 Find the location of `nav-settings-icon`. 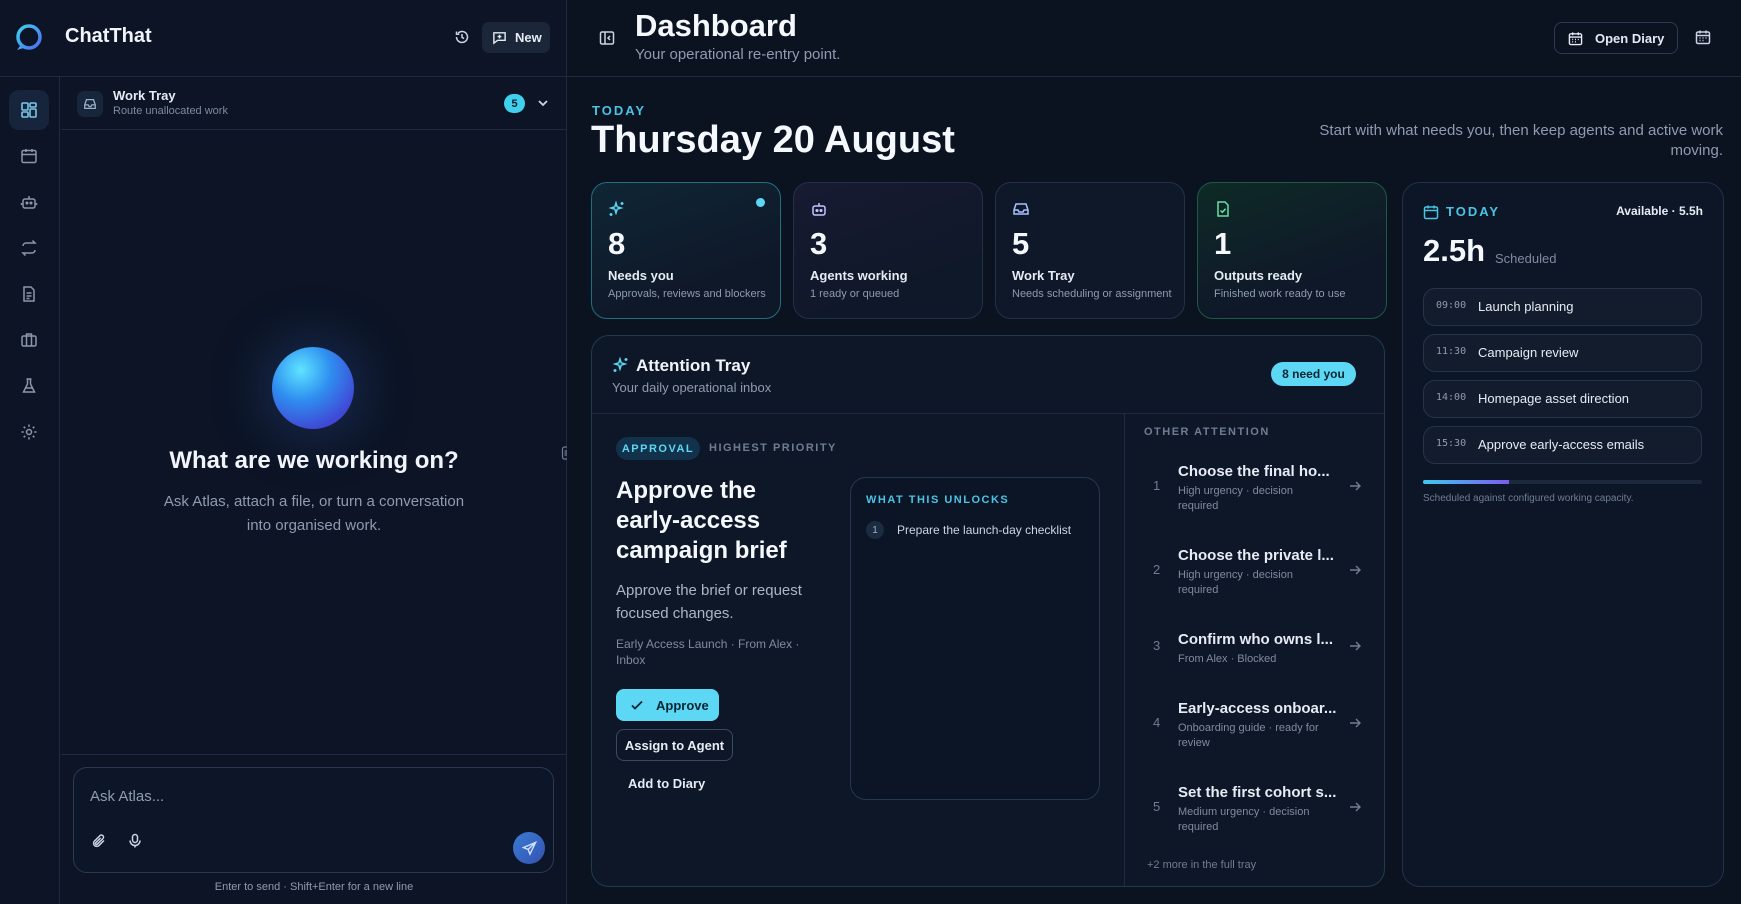

nav-settings-icon is located at coordinates (29, 432).